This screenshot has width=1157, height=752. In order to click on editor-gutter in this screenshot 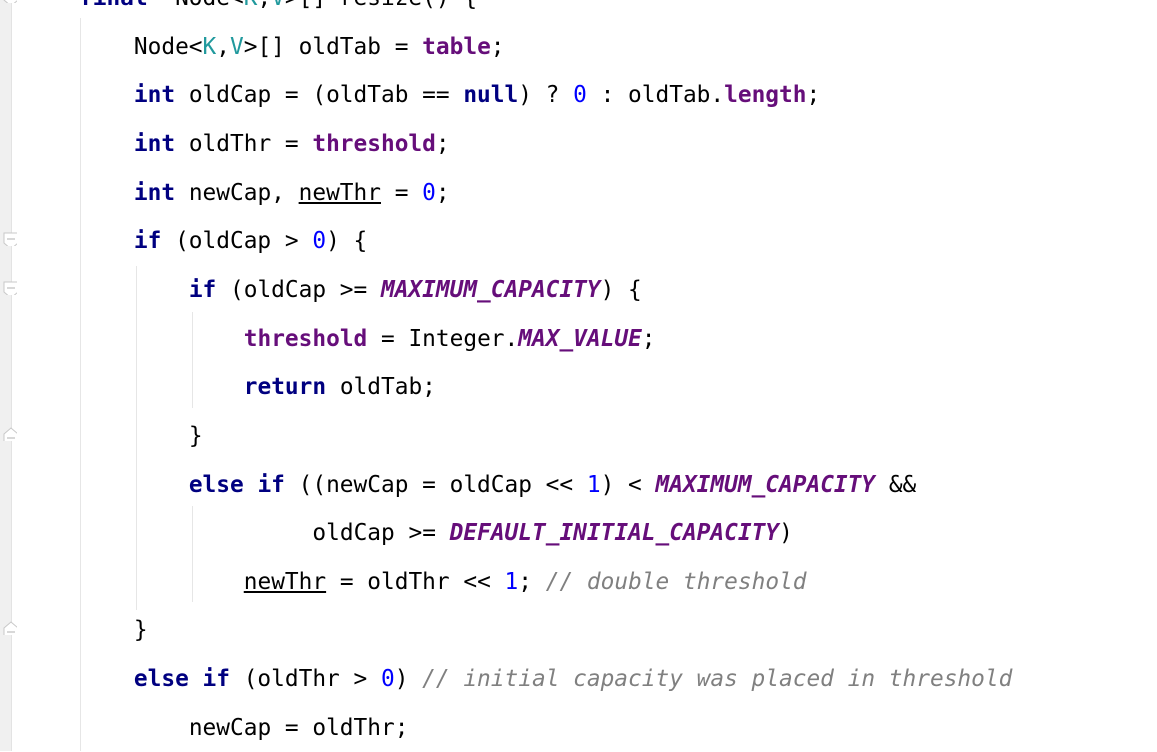, I will do `click(6, 375)`.